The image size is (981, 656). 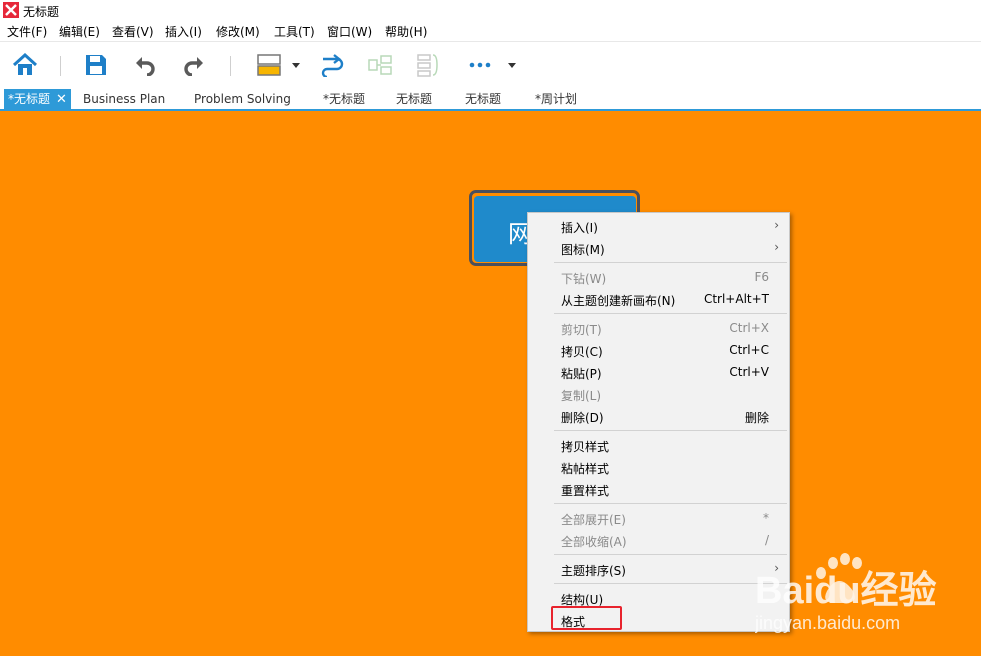 I want to click on home-button, so click(x=25, y=65).